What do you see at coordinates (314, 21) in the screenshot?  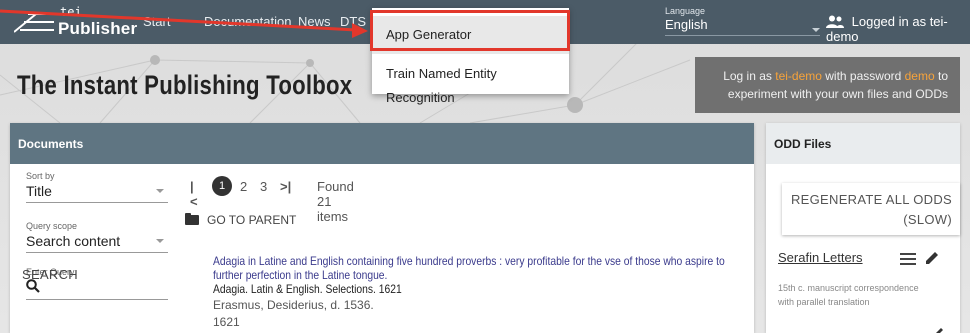 I see `nav-news: News` at bounding box center [314, 21].